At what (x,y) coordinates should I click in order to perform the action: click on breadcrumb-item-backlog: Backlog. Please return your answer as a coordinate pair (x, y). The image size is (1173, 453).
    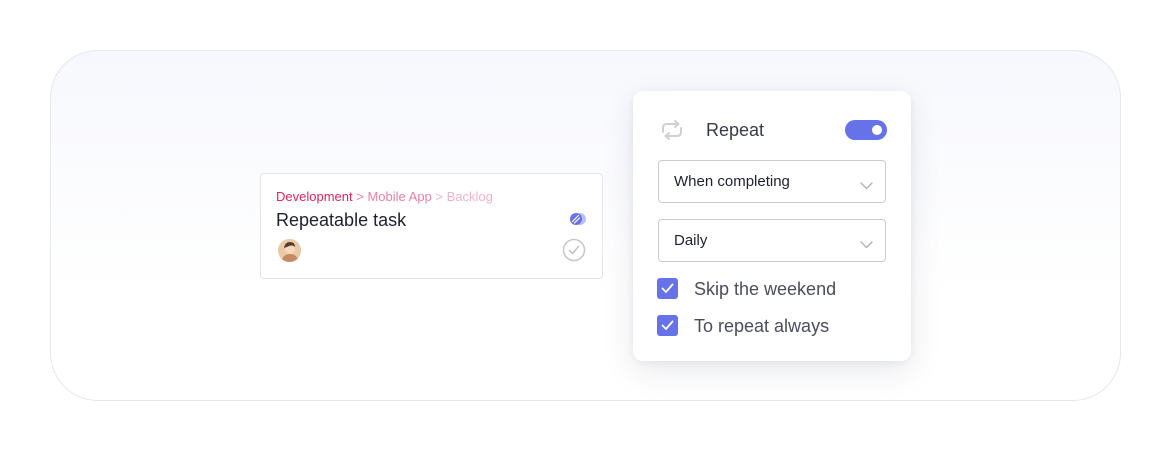
    Looking at the image, I should click on (470, 196).